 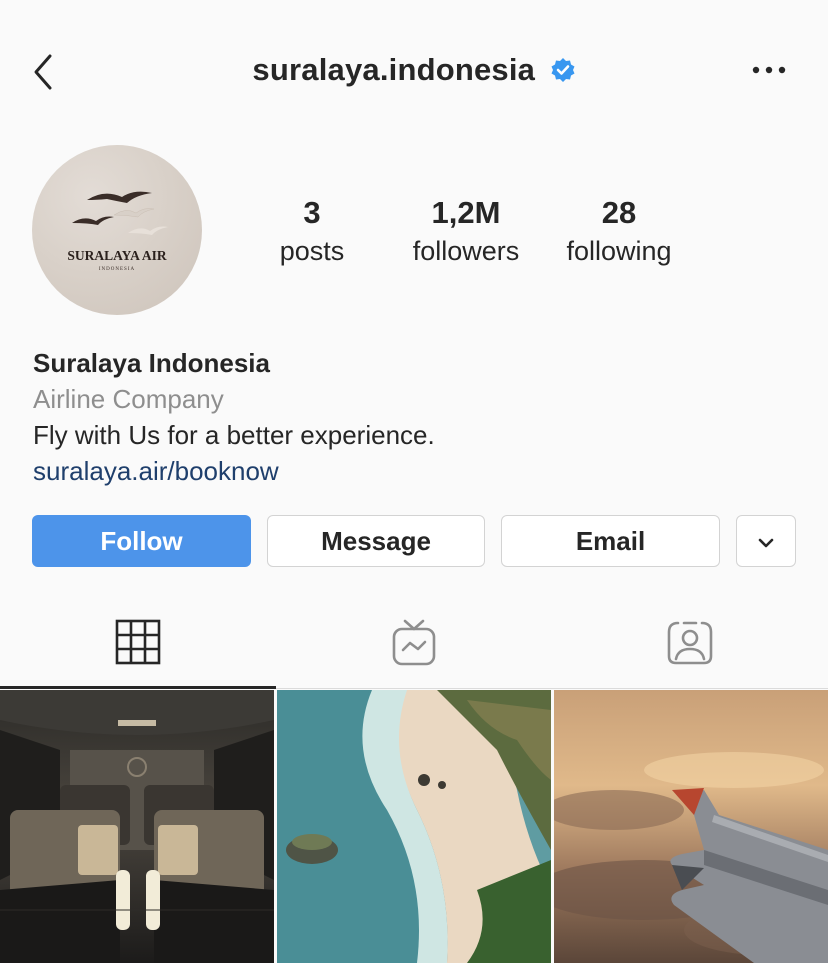 I want to click on igtv-icon, so click(x=414, y=644).